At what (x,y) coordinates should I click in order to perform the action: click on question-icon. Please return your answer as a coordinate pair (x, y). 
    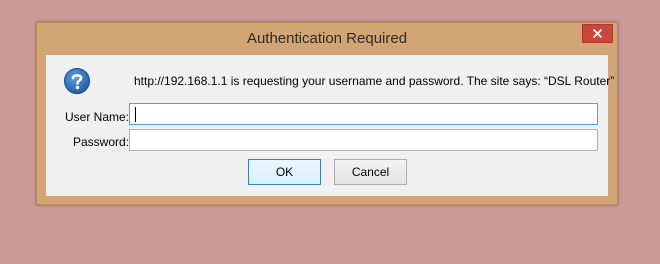
    Looking at the image, I should click on (77, 81).